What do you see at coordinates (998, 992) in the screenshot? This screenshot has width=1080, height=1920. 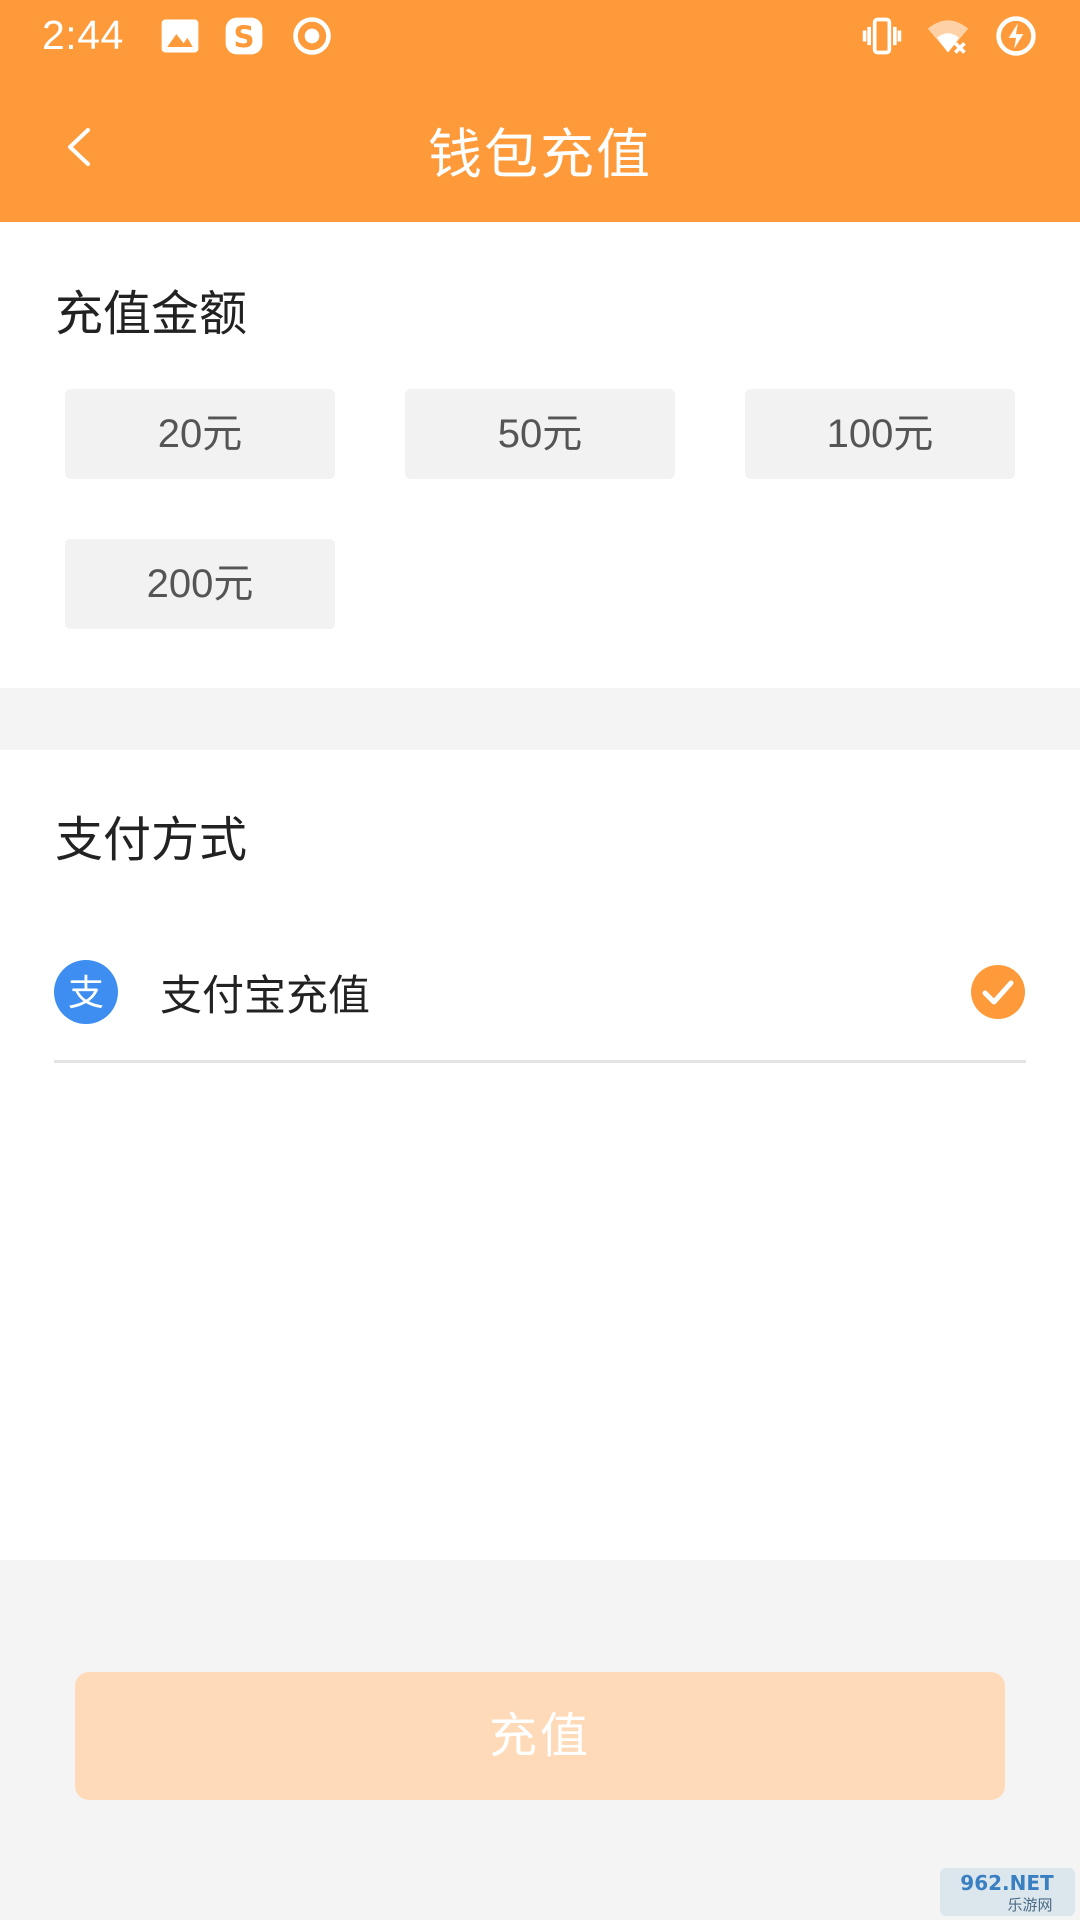 I see `check-circle-icon` at bounding box center [998, 992].